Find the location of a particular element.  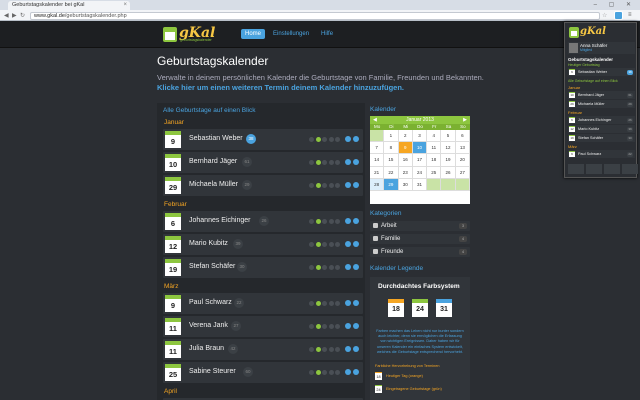

category-item: Arbeit 3 is located at coordinates (420, 226).